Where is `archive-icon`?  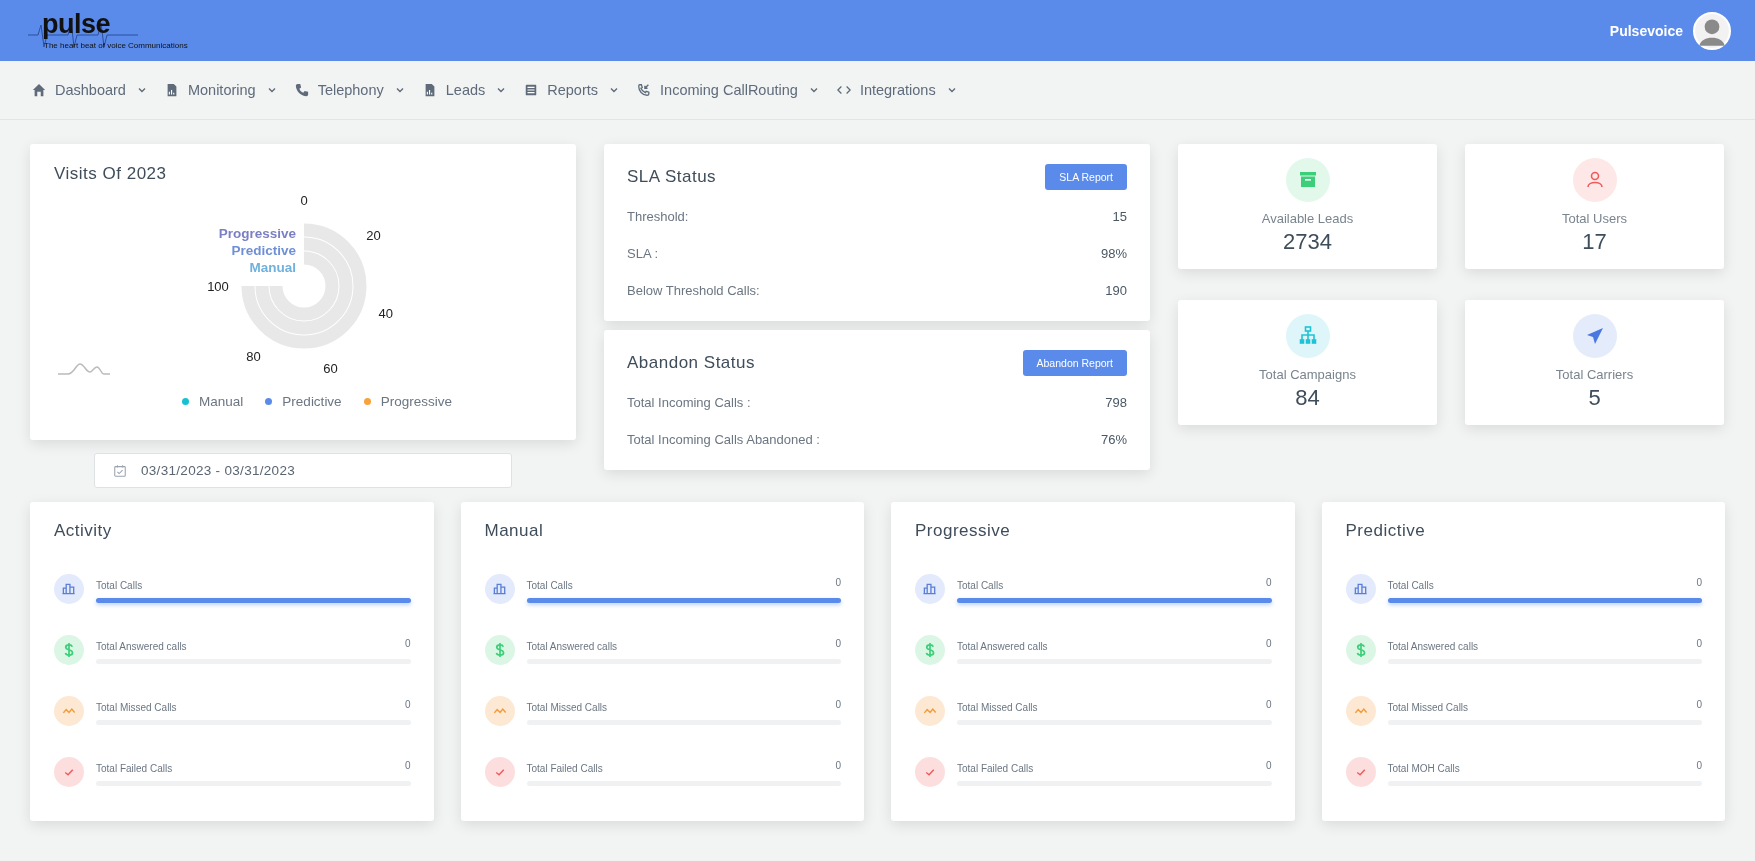
archive-icon is located at coordinates (1307, 180).